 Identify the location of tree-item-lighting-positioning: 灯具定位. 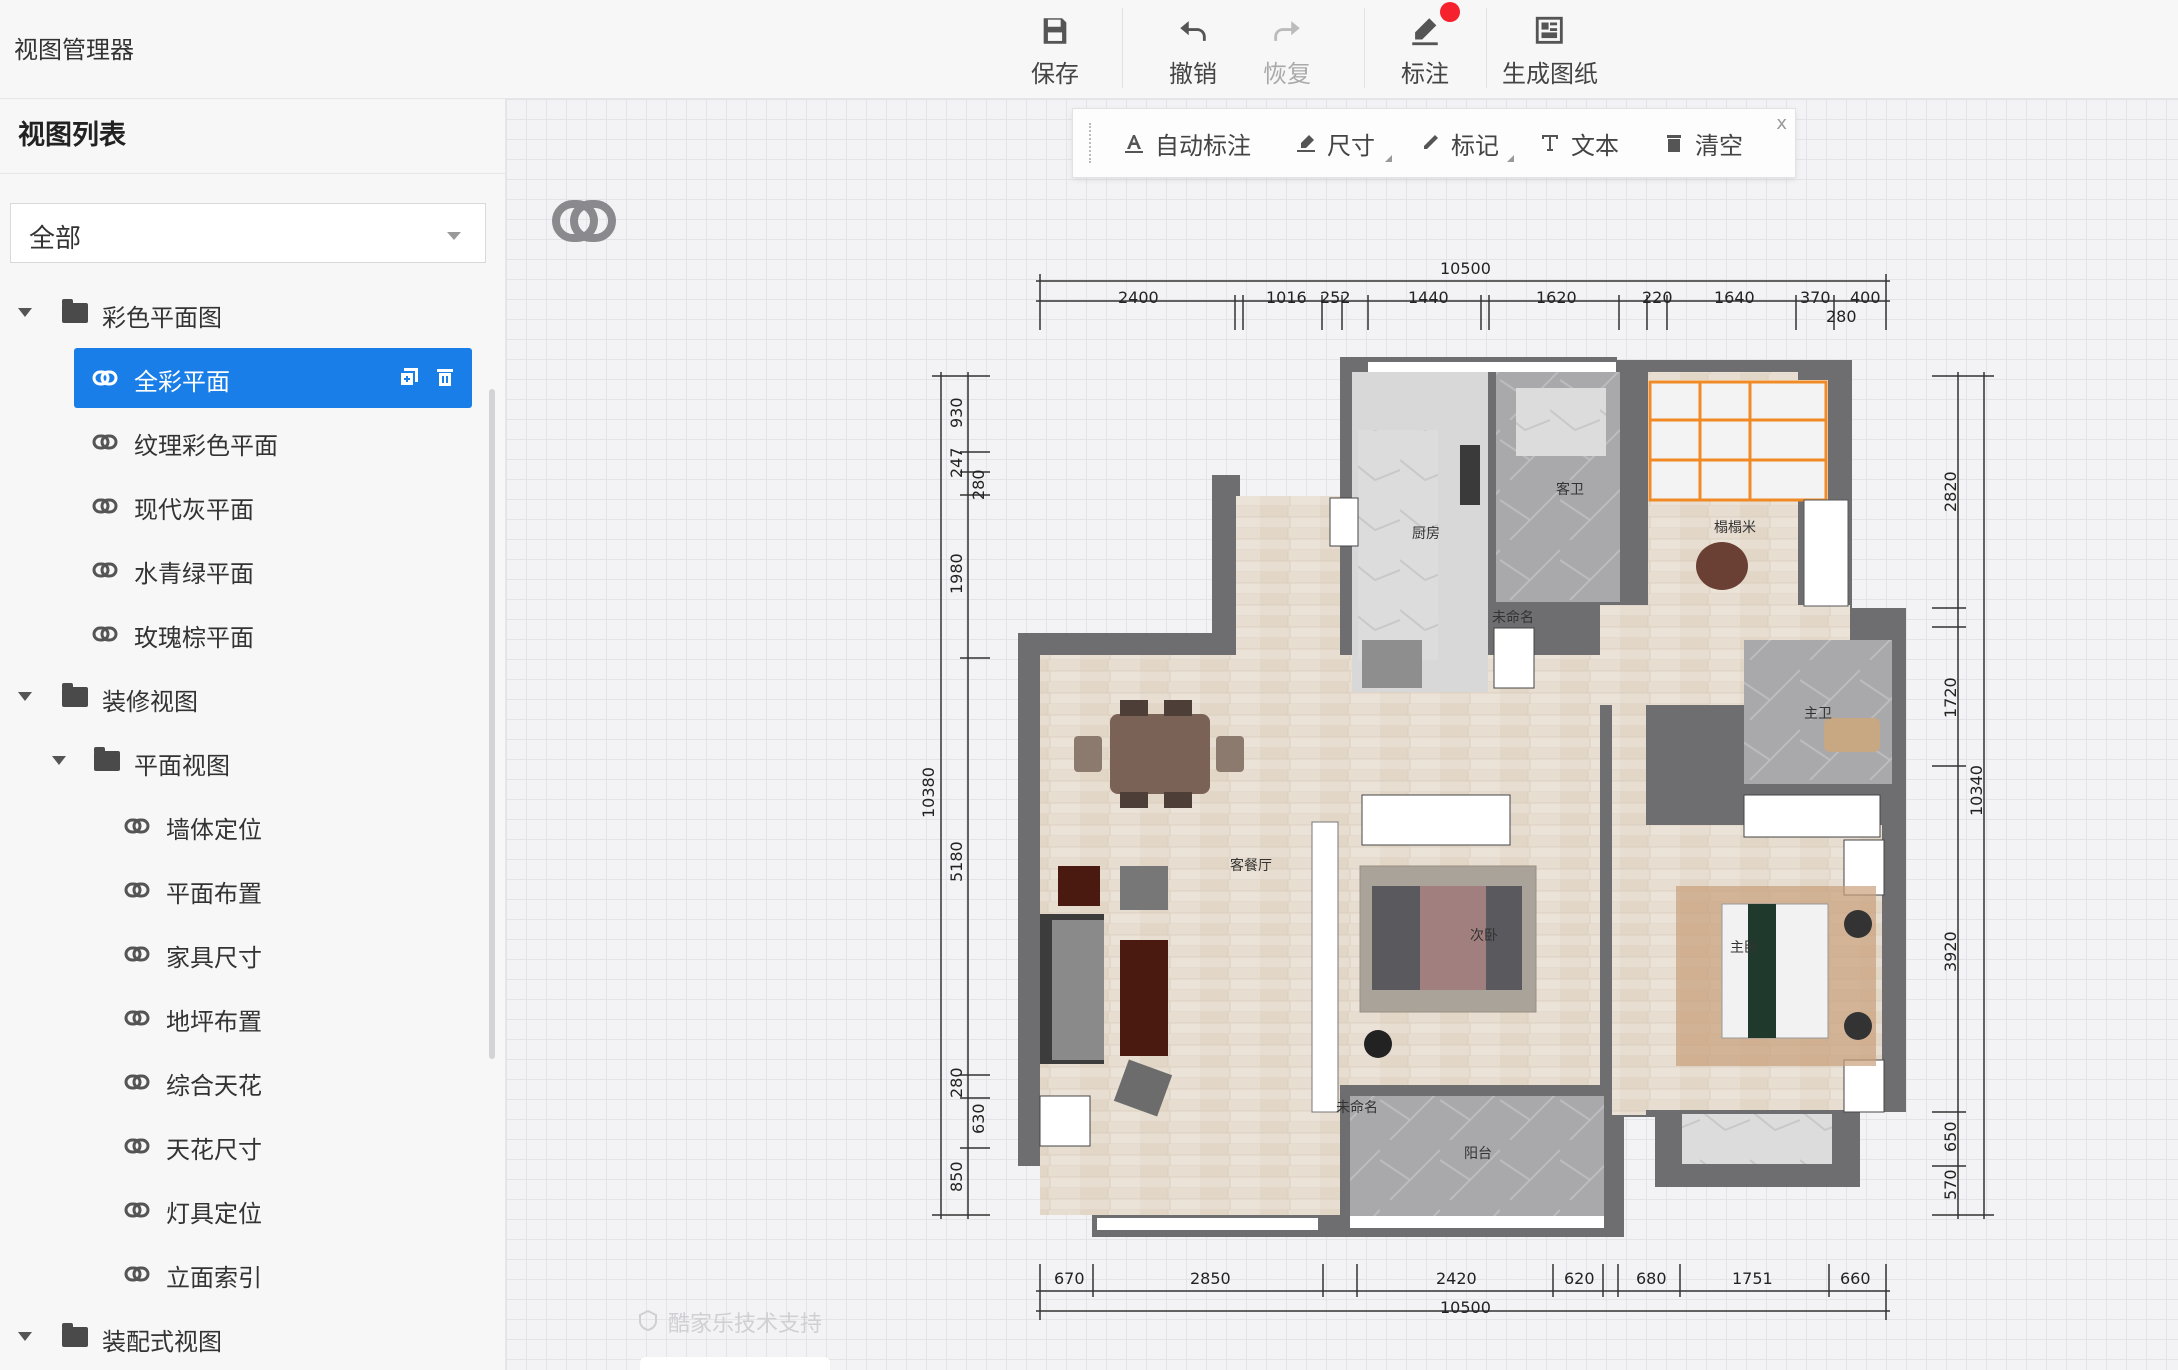
(245, 1210).